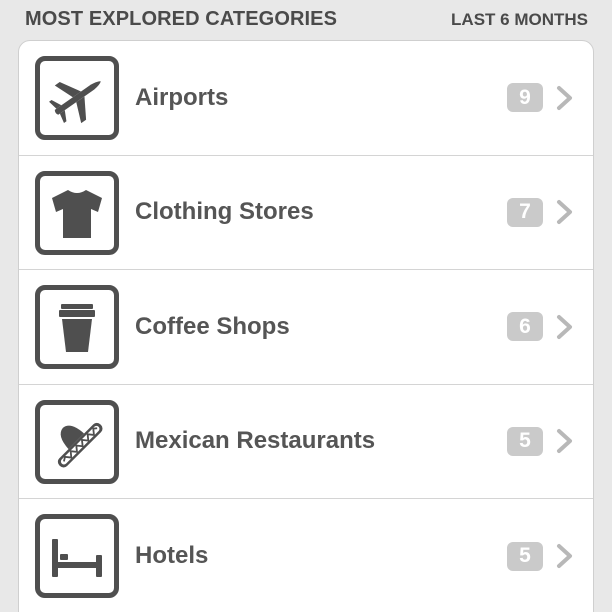 The width and height of the screenshot is (612, 612). I want to click on category-label: Coffee Shops, so click(212, 326).